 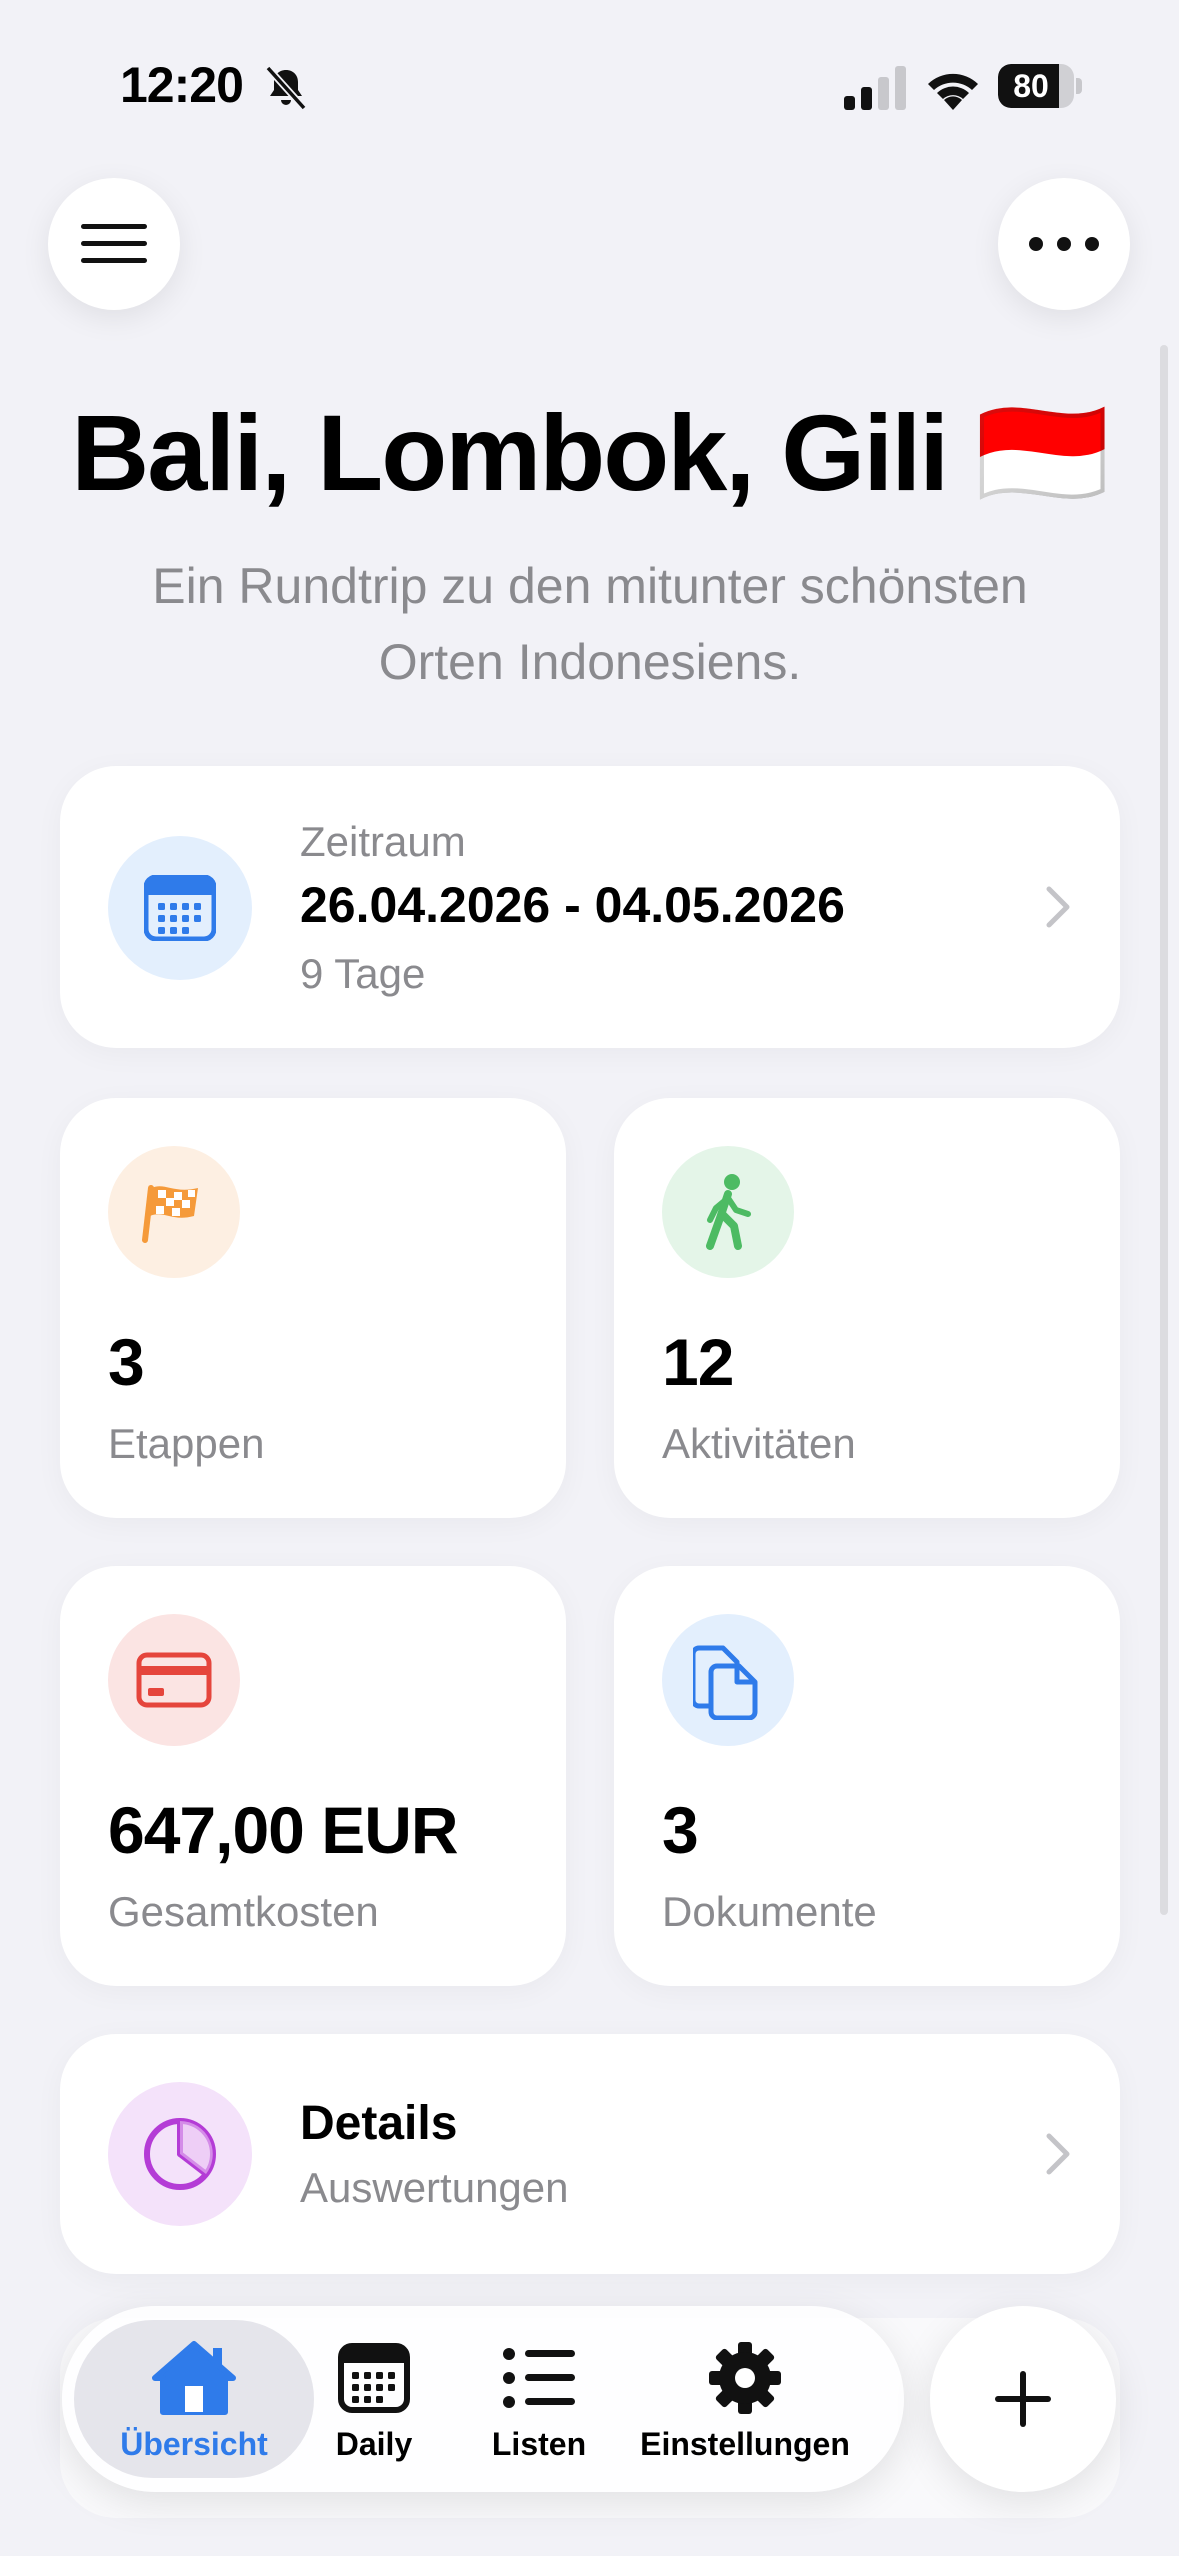 I want to click on wifi-icon, so click(x=953, y=91).